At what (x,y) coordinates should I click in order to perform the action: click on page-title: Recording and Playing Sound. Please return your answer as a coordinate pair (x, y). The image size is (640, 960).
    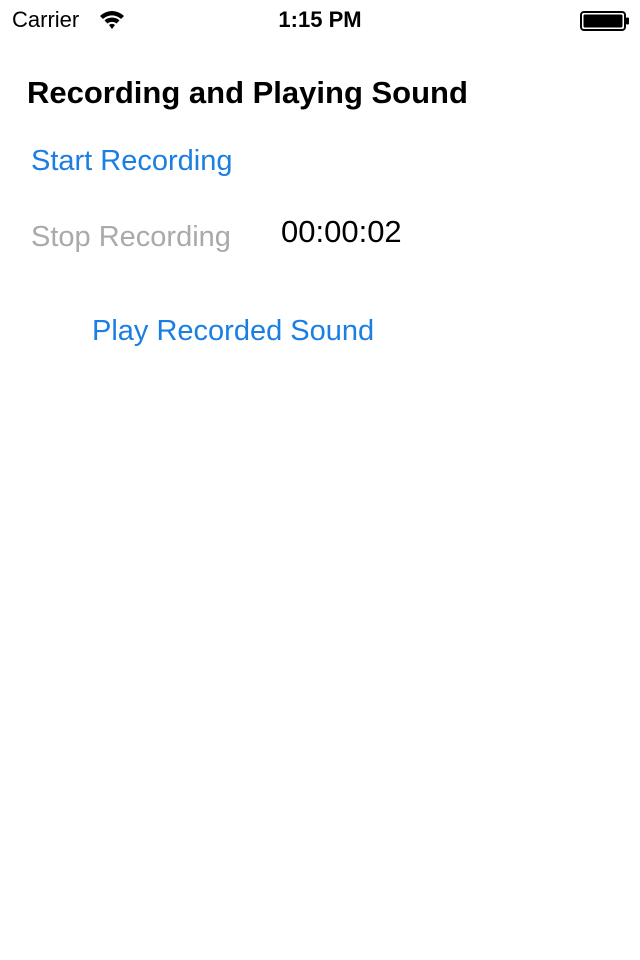
    Looking at the image, I should click on (247, 92).